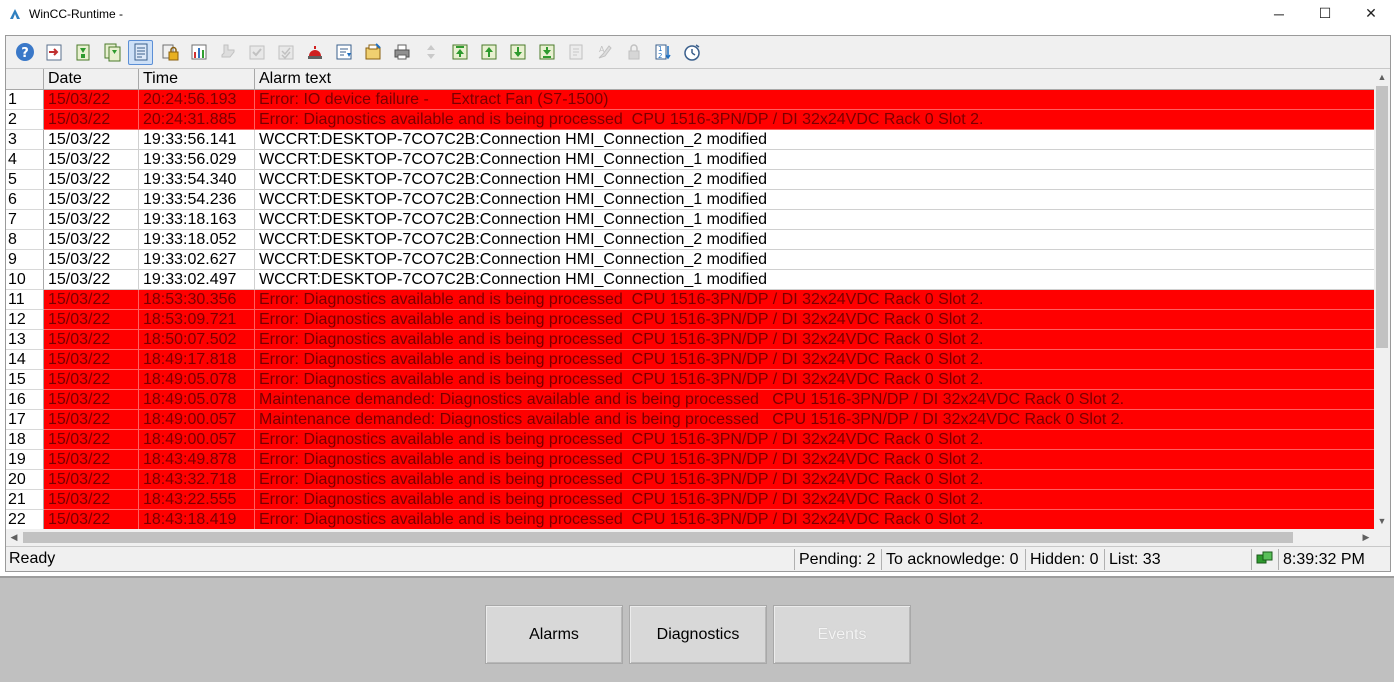  What do you see at coordinates (430, 52) in the screenshot?
I see `scroll-icon` at bounding box center [430, 52].